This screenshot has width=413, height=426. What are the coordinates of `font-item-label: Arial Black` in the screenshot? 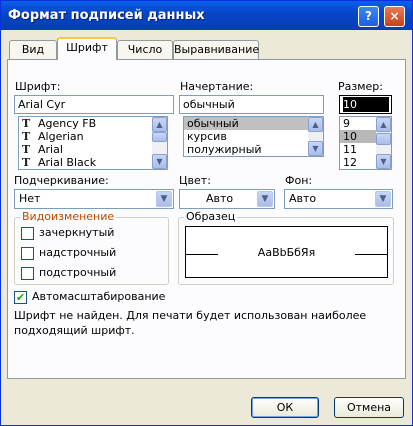 It's located at (67, 162).